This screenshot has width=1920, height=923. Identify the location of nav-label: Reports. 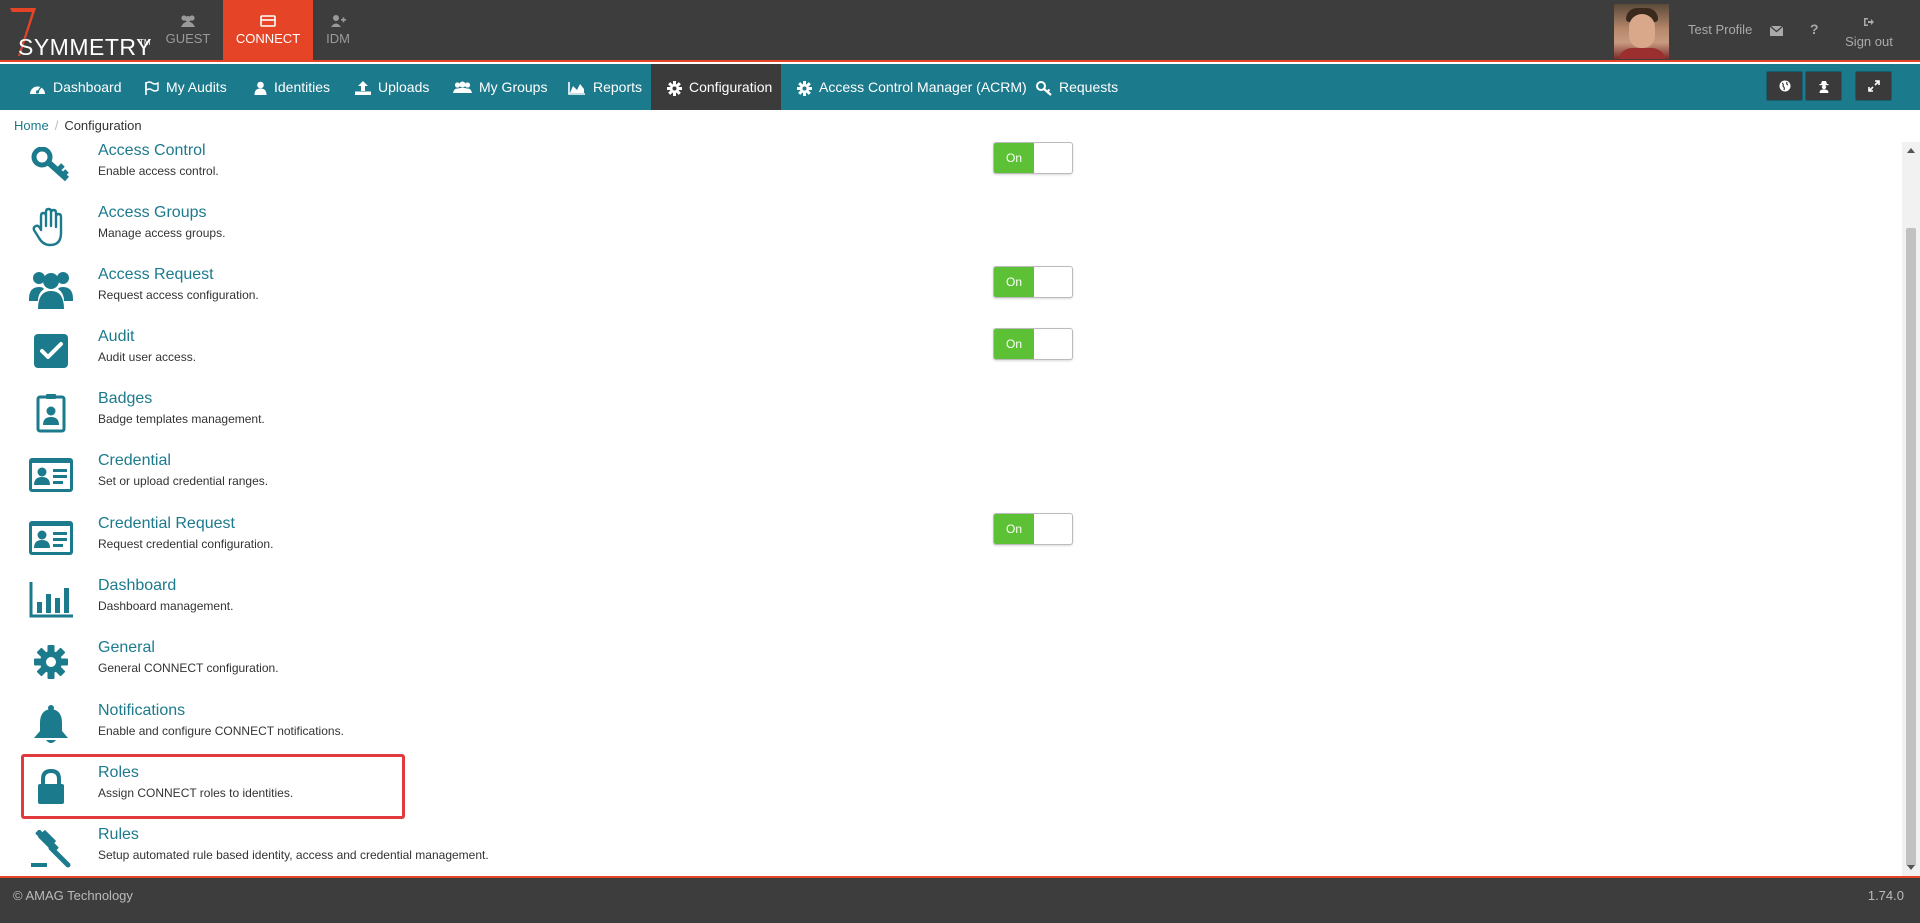
(618, 87).